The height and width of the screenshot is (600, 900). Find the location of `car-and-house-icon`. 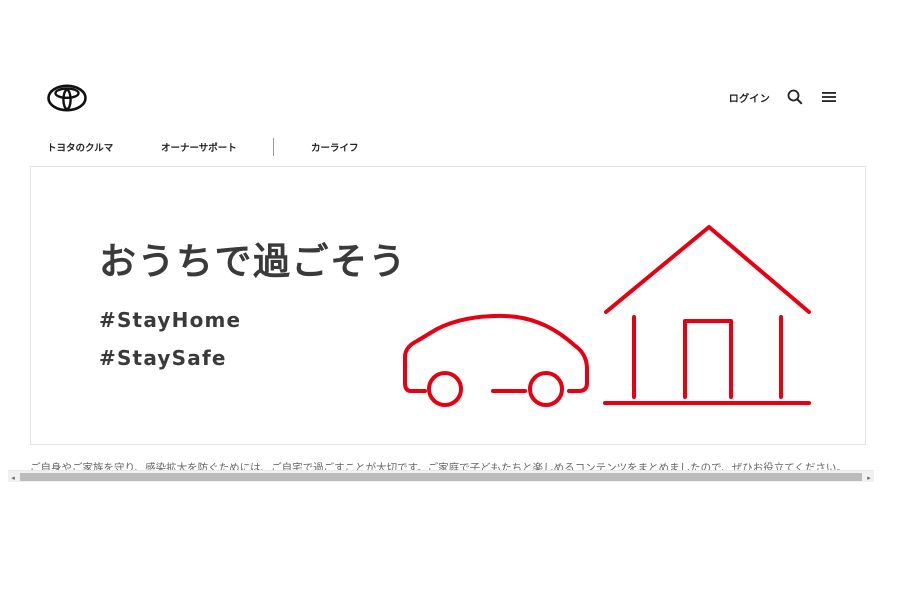

car-and-house-icon is located at coordinates (607, 316).